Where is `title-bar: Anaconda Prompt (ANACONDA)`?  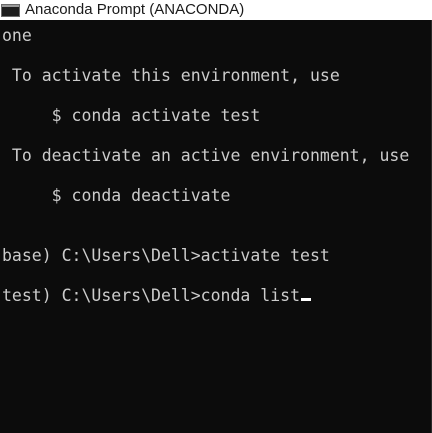 title-bar: Anaconda Prompt (ANACONDA) is located at coordinates (216, 10).